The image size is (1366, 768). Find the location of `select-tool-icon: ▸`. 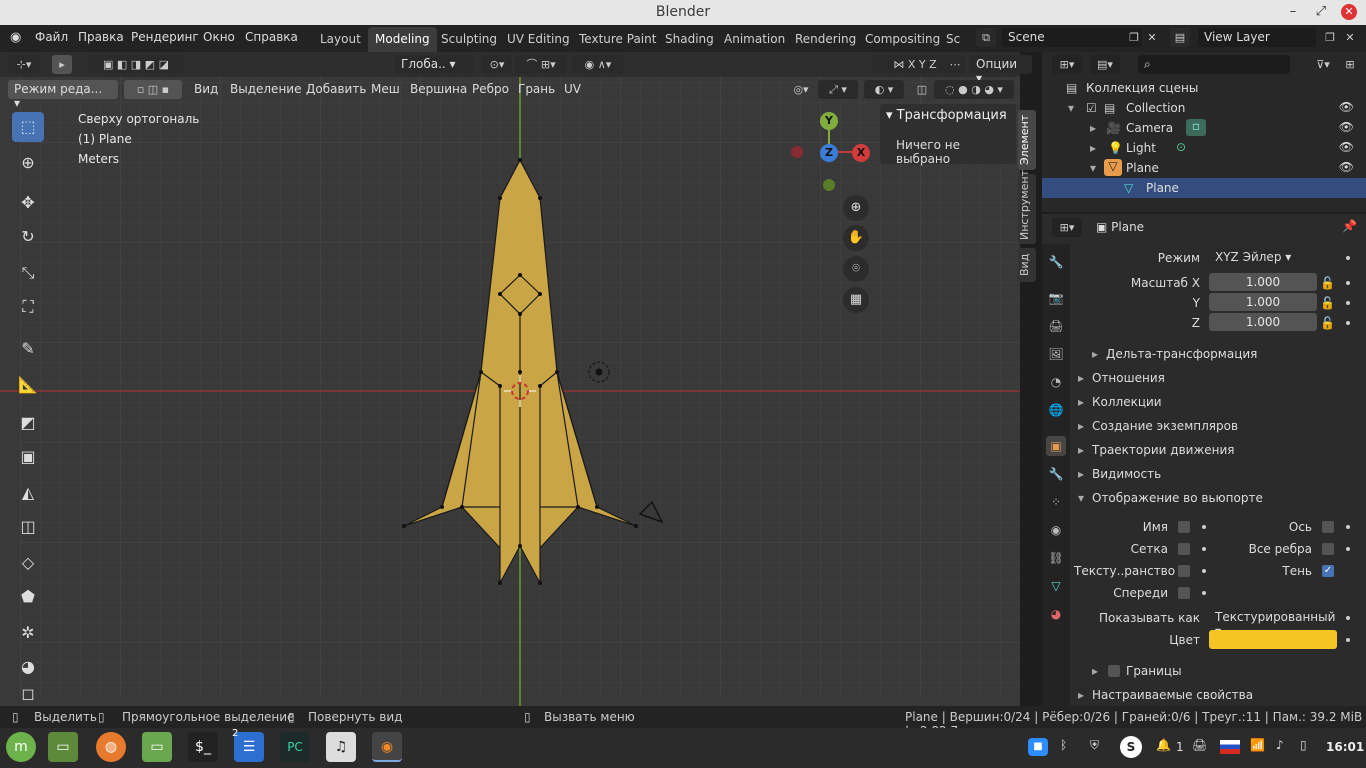

select-tool-icon: ▸ is located at coordinates (62, 64).